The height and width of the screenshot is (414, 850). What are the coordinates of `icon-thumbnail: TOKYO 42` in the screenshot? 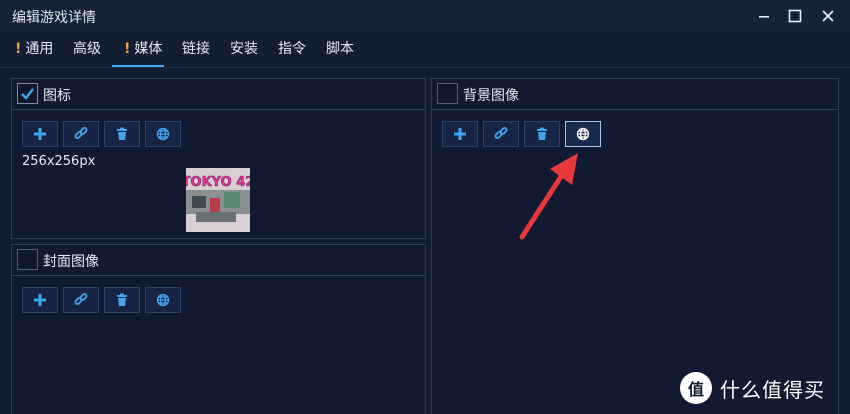 It's located at (218, 200).